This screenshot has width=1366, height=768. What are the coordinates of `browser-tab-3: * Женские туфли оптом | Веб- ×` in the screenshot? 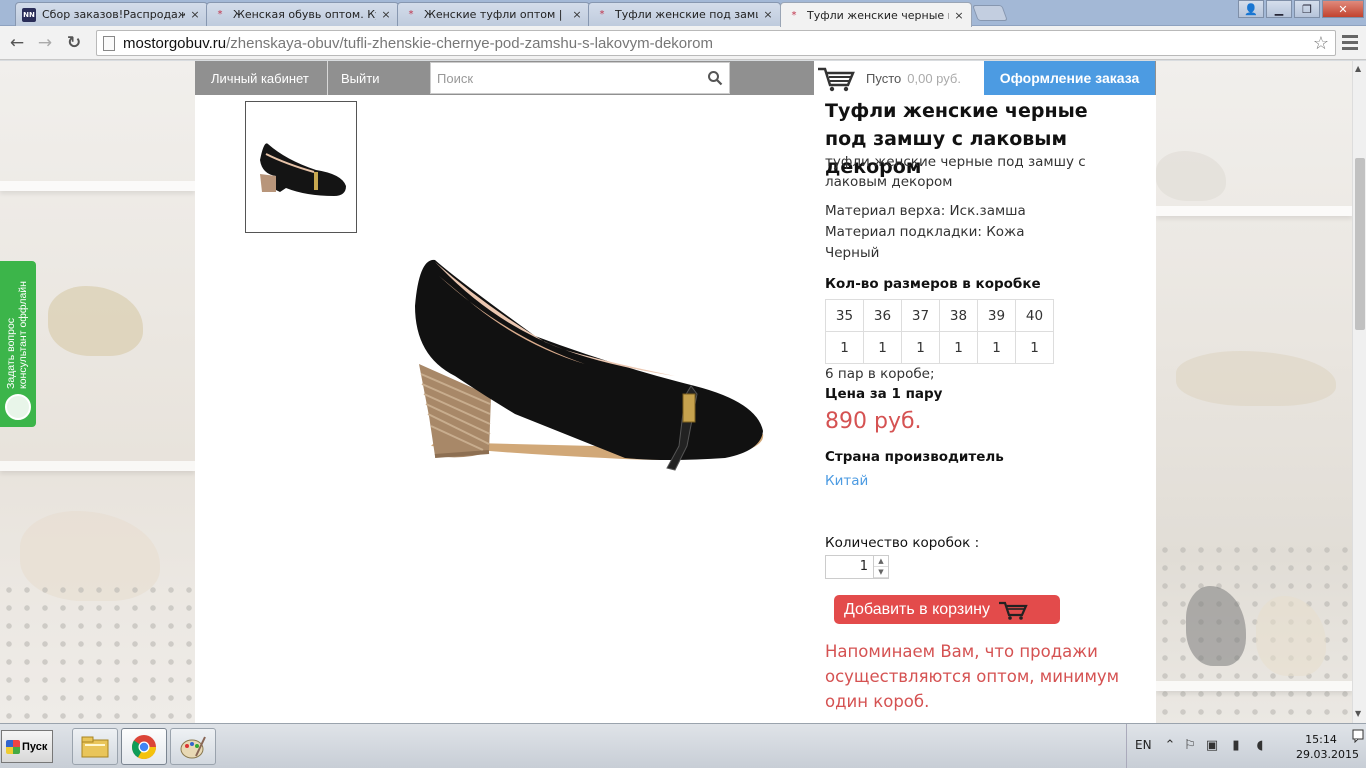 It's located at (493, 14).